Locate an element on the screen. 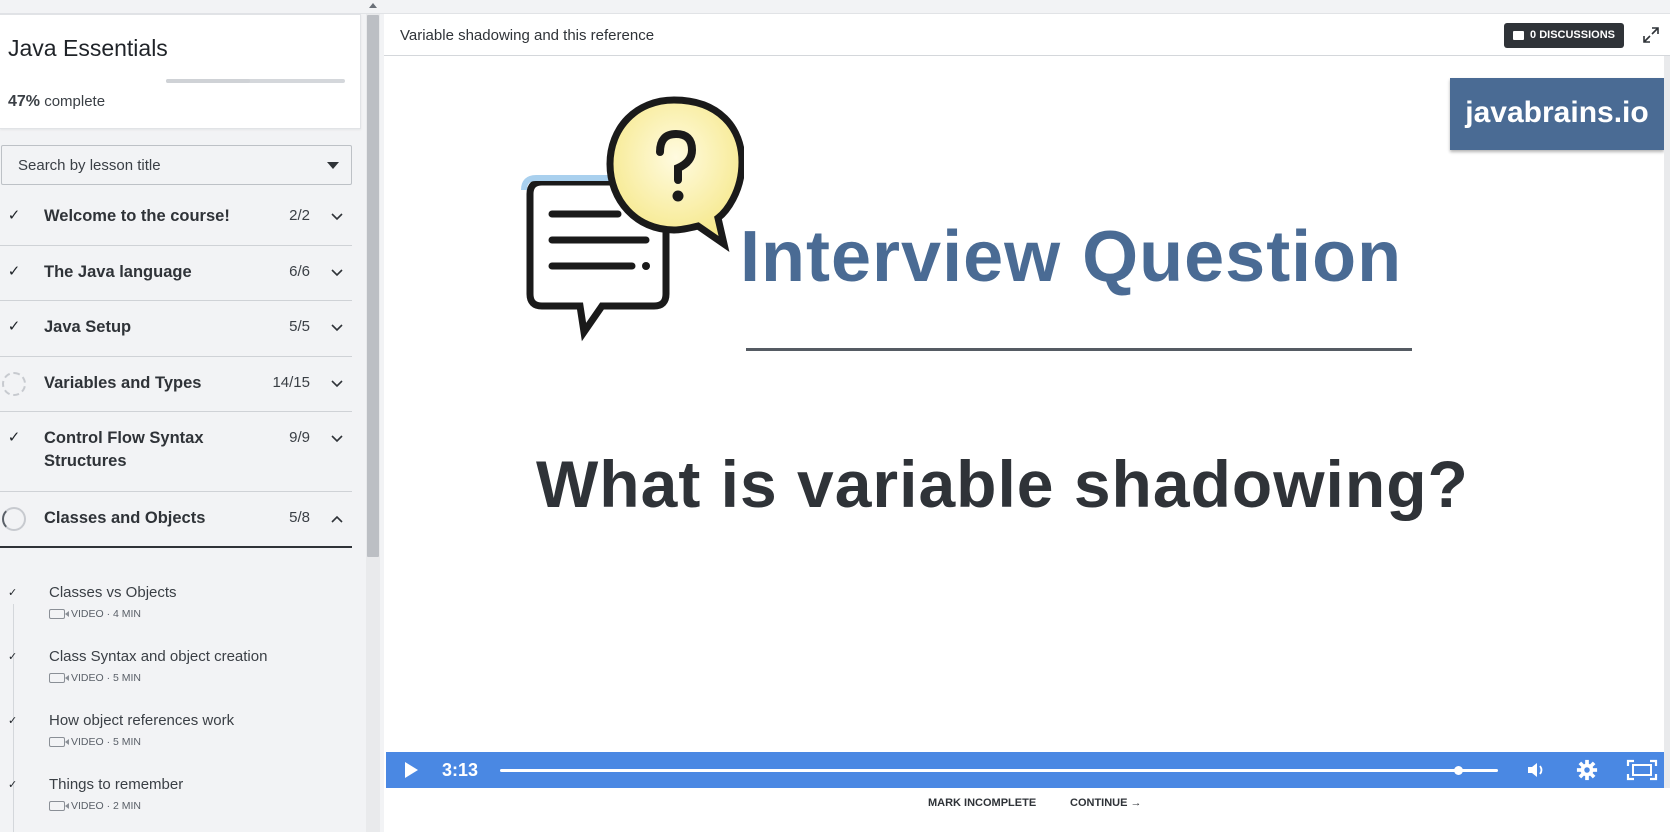  course-progress-fill is located at coordinates (208, 81).